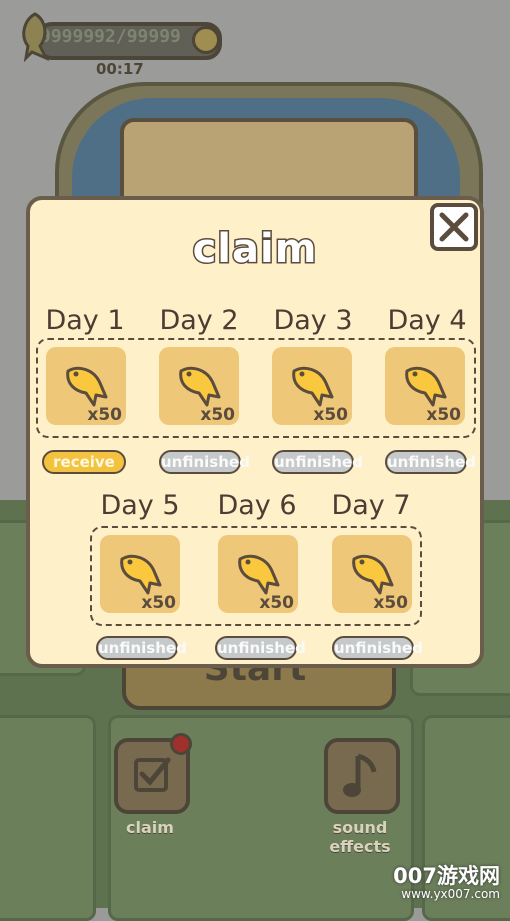 The image size is (510, 921). What do you see at coordinates (110, 36) in the screenshot?
I see `currency-value: 9999992/99999` at bounding box center [110, 36].